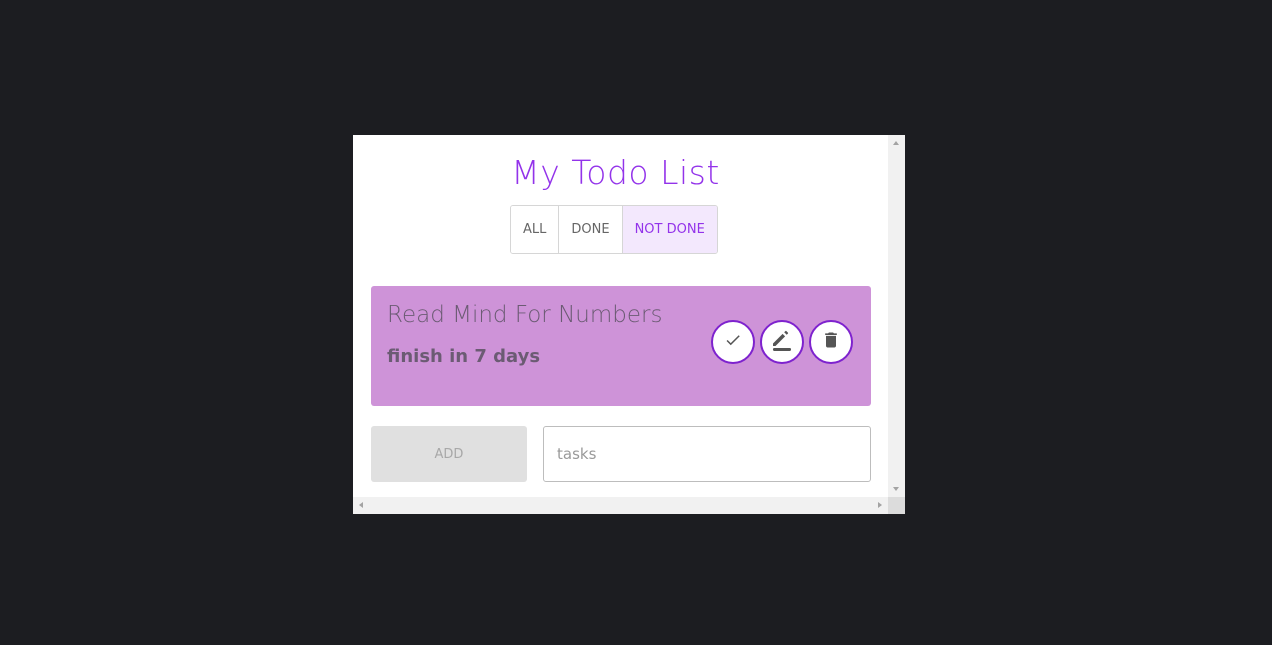 This screenshot has height=645, width=1272. What do you see at coordinates (707, 454) in the screenshot?
I see `task-input` at bounding box center [707, 454].